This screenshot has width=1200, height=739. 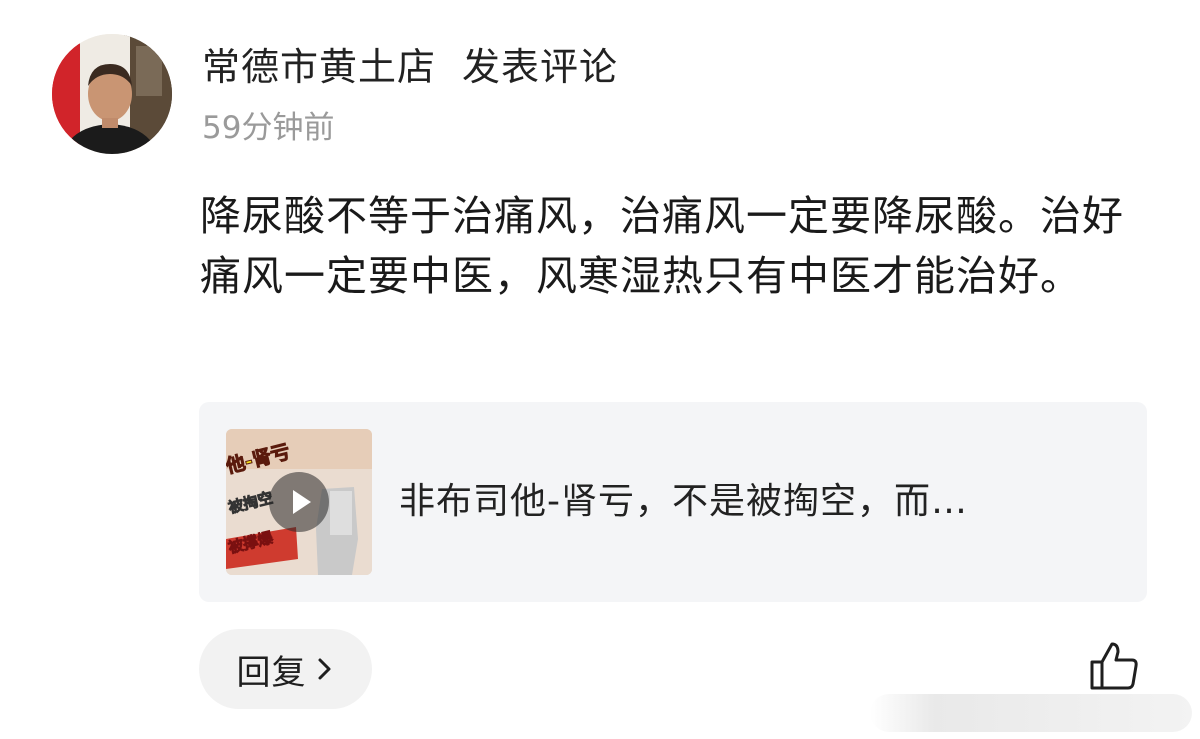 I want to click on avatar-image, so click(x=112, y=94).